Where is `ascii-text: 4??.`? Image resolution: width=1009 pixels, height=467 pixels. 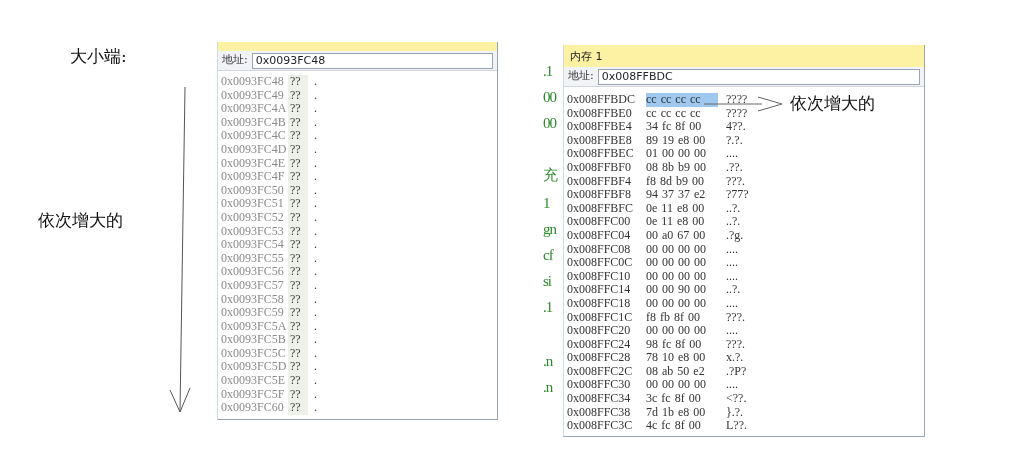 ascii-text: 4??. is located at coordinates (736, 127).